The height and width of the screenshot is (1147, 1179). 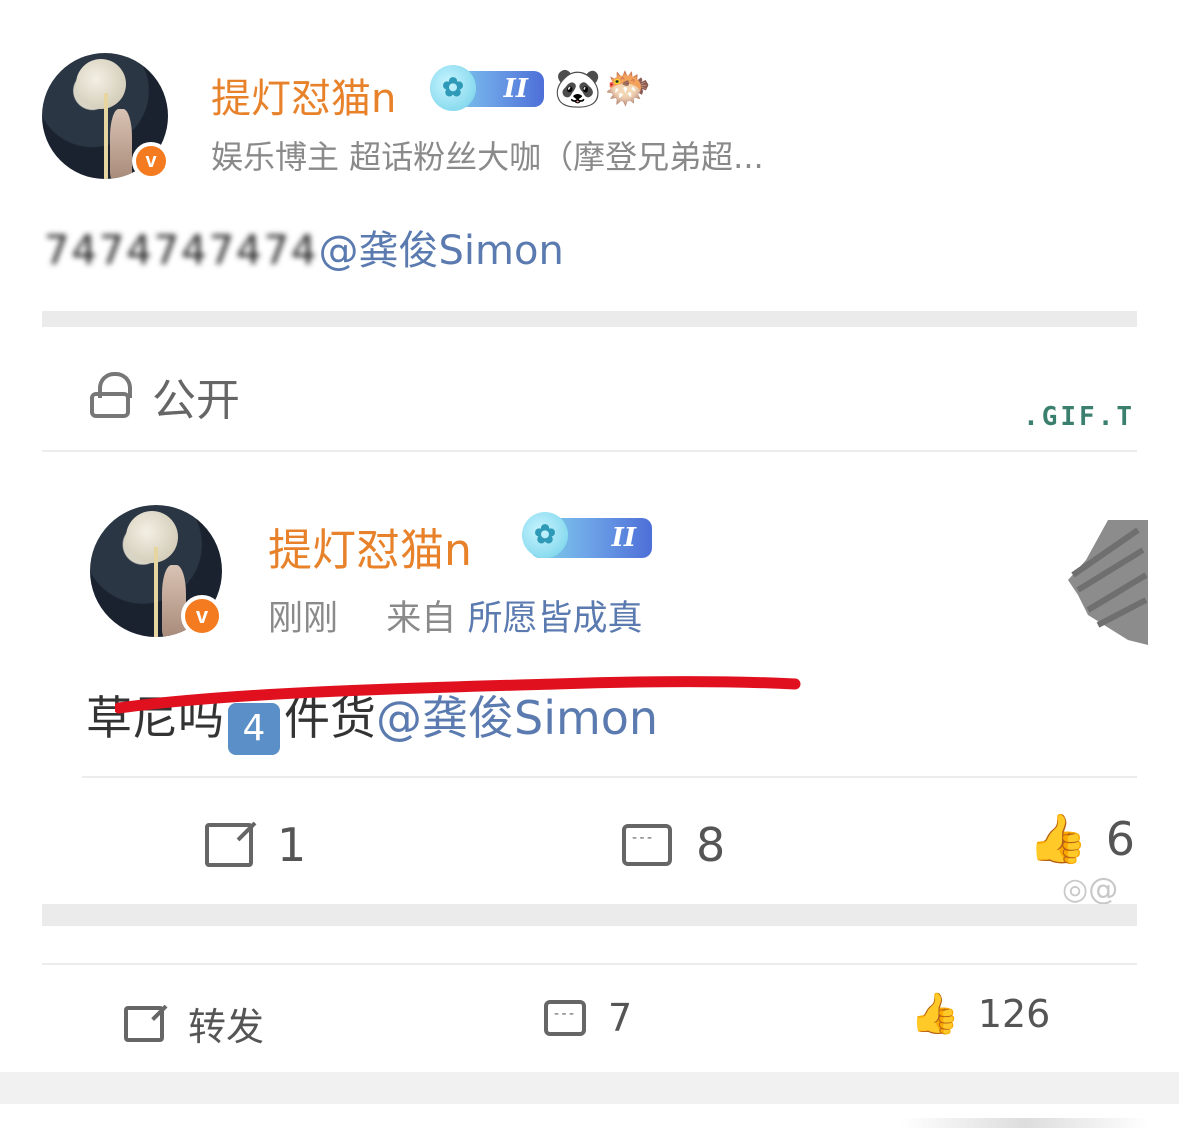 What do you see at coordinates (673, 845) in the screenshot?
I see `card-comment-button: 8` at bounding box center [673, 845].